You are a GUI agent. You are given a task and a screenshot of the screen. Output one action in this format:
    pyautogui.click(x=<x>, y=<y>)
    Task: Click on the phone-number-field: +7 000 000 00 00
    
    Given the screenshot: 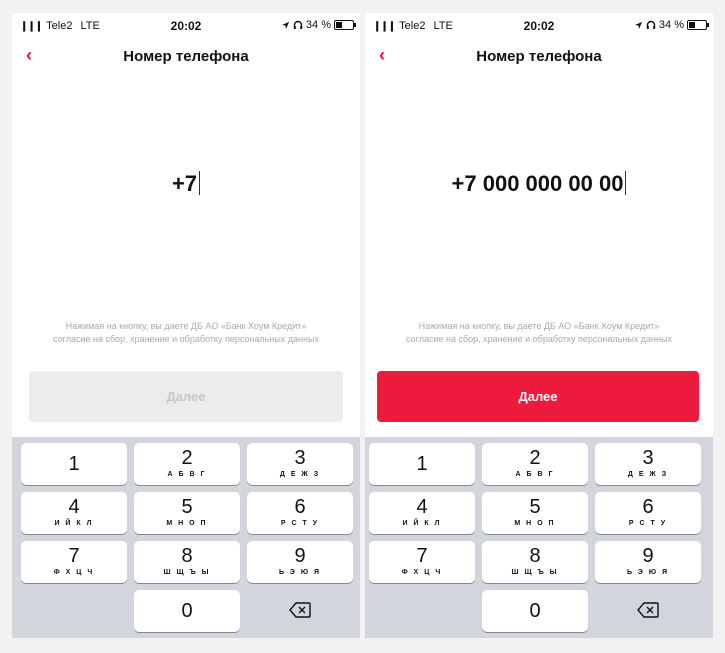 What is the action you would take?
    pyautogui.click(x=539, y=184)
    